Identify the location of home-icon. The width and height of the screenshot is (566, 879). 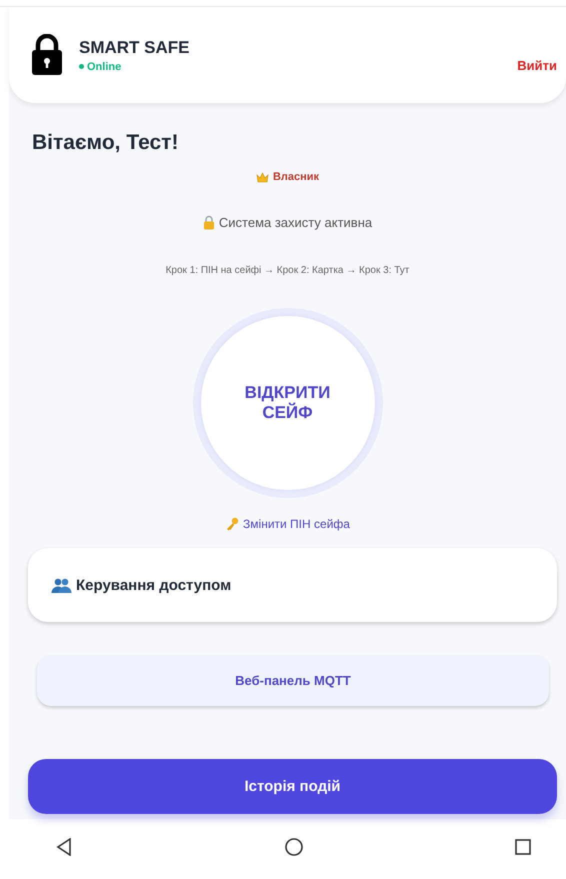
(293, 847).